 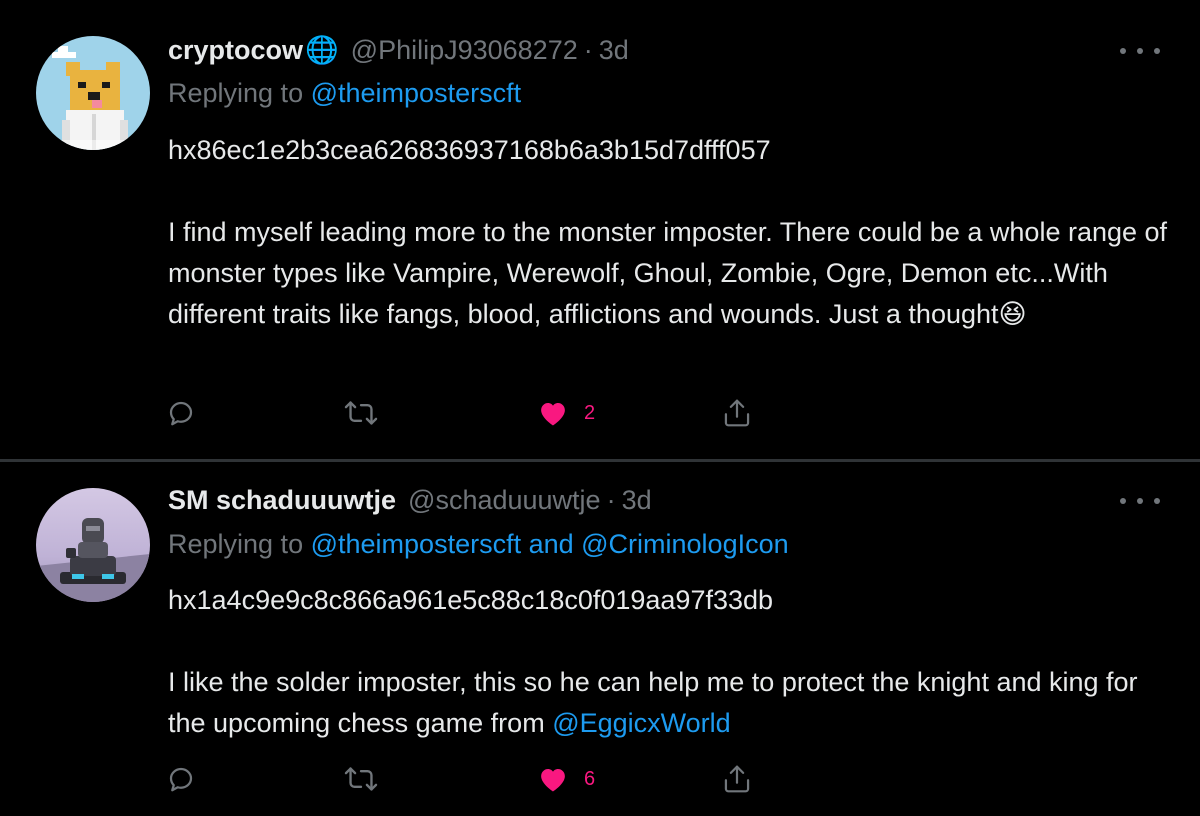 I want to click on action-bar: 2, so click(x=600, y=413).